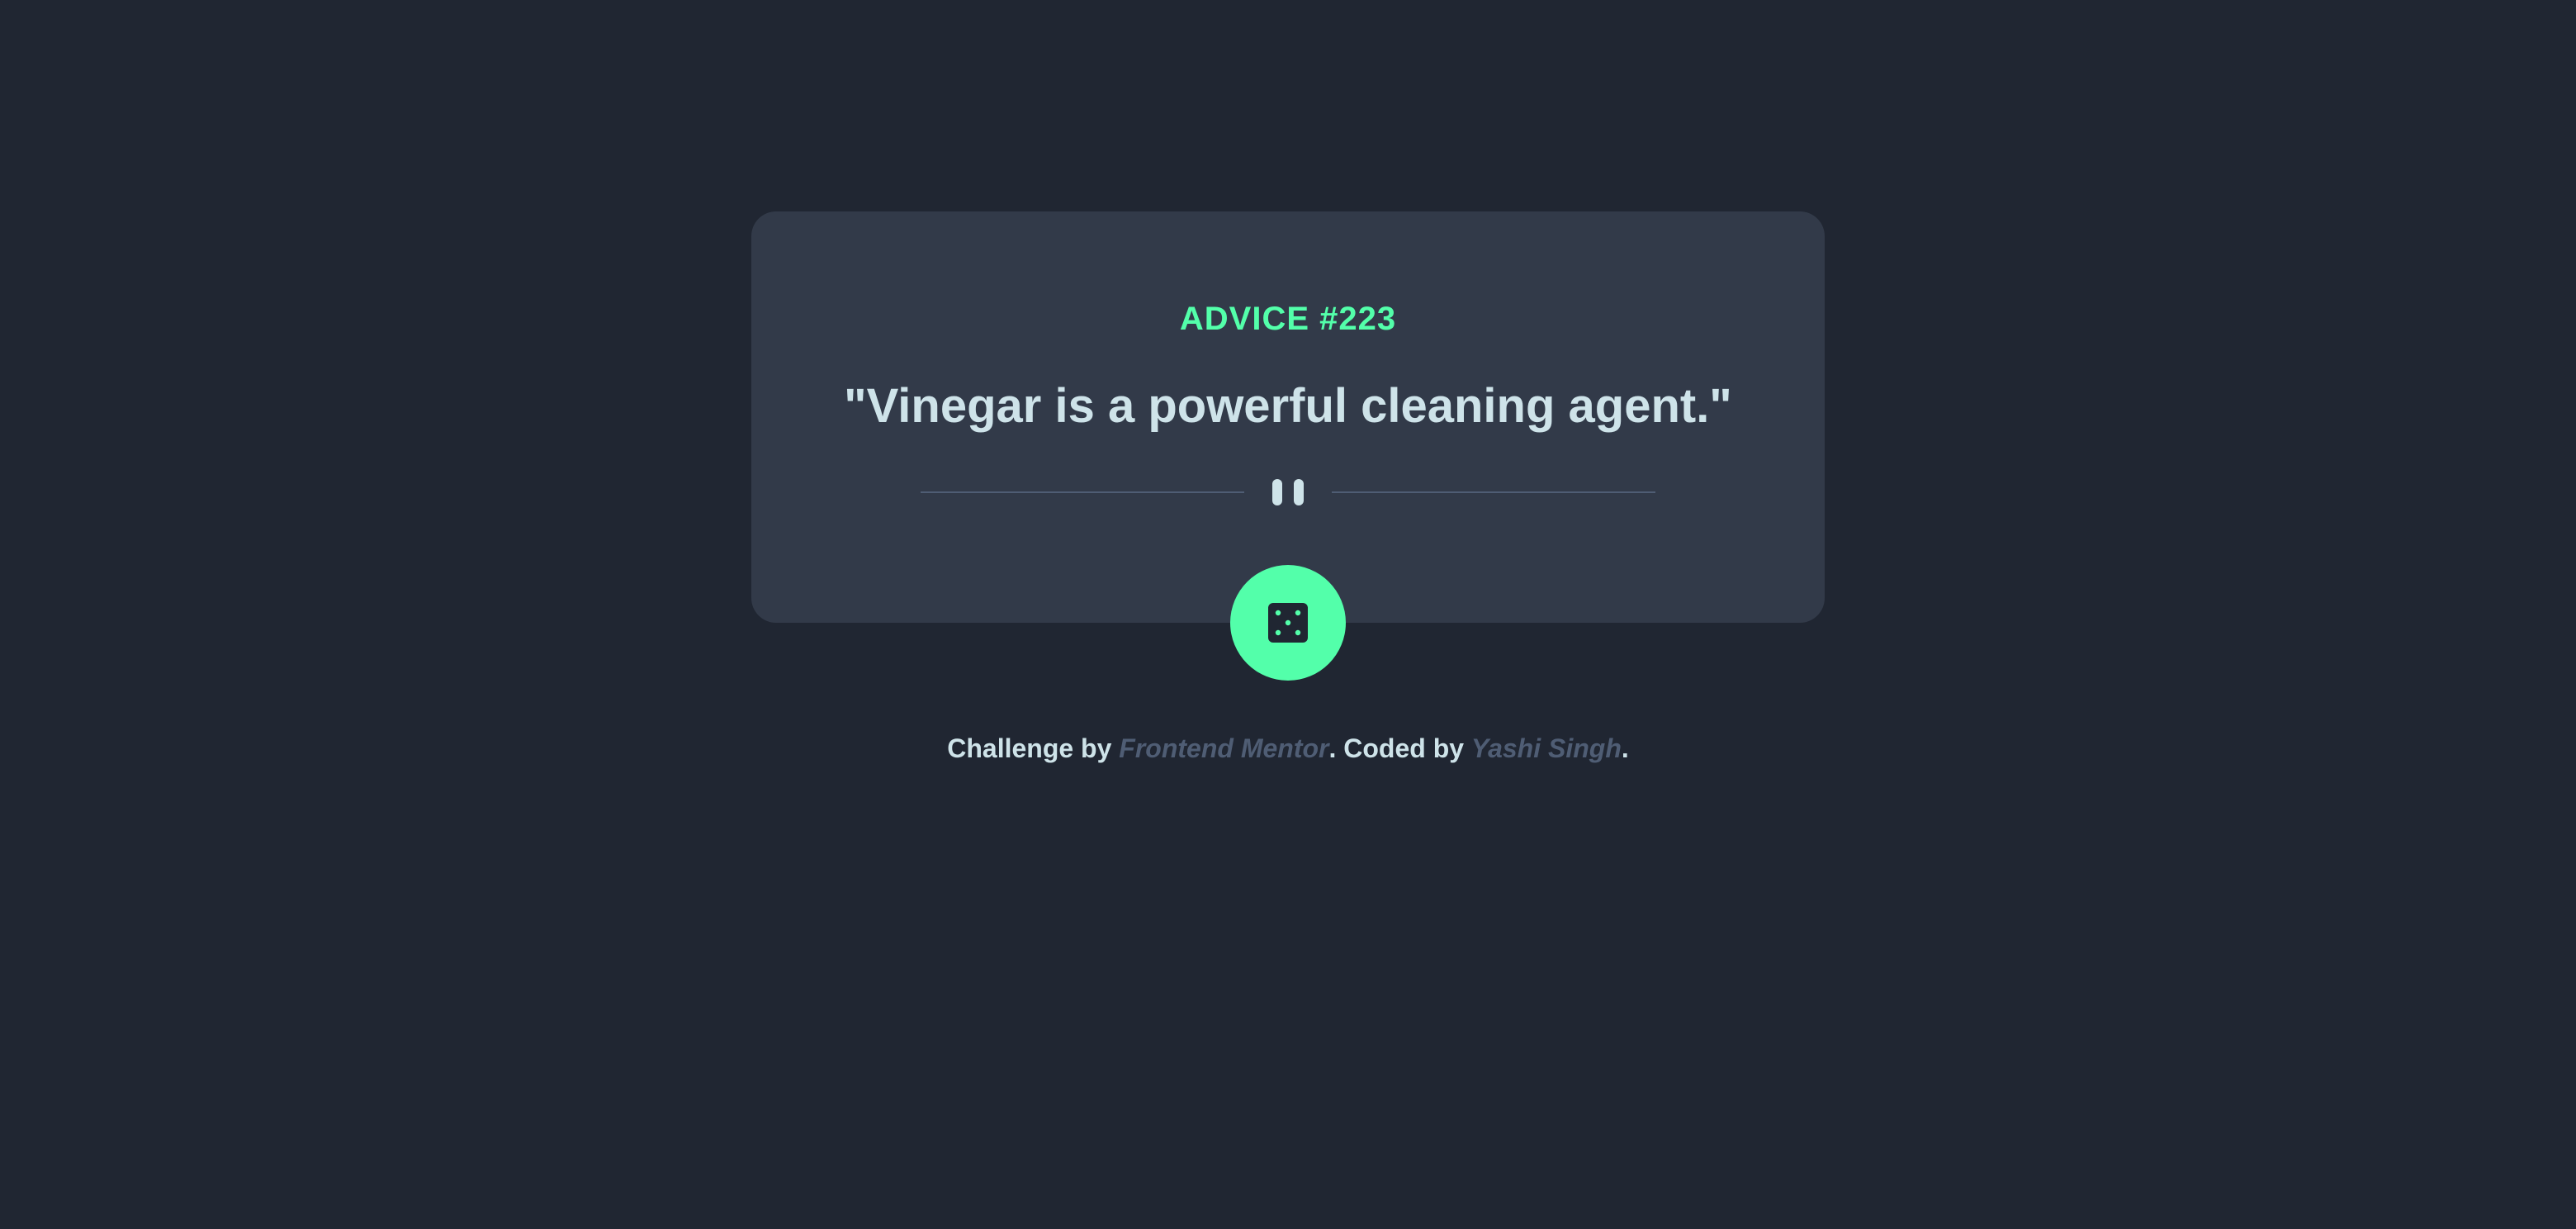  Describe the element at coordinates (1493, 492) in the screenshot. I see `divider-line-right` at that location.